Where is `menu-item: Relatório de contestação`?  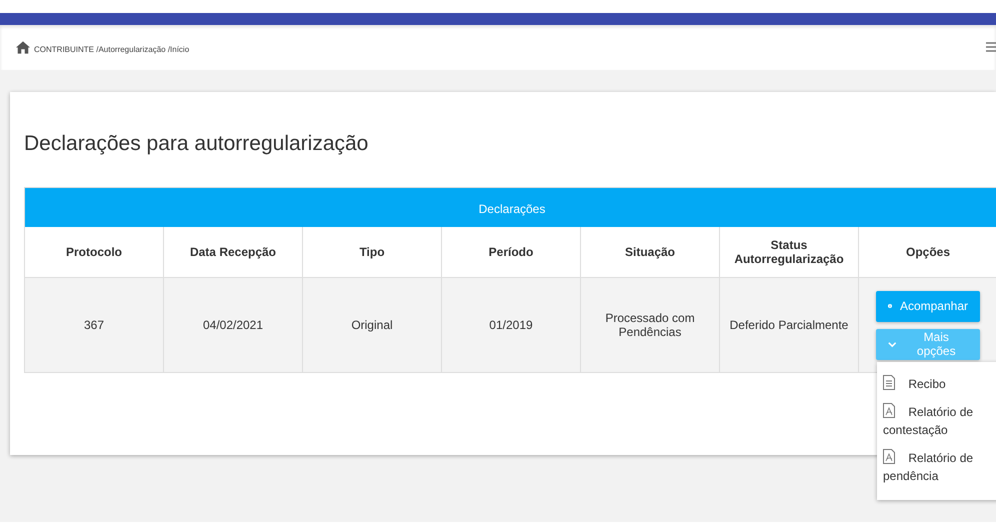 menu-item: Relatório de contestação is located at coordinates (936, 421).